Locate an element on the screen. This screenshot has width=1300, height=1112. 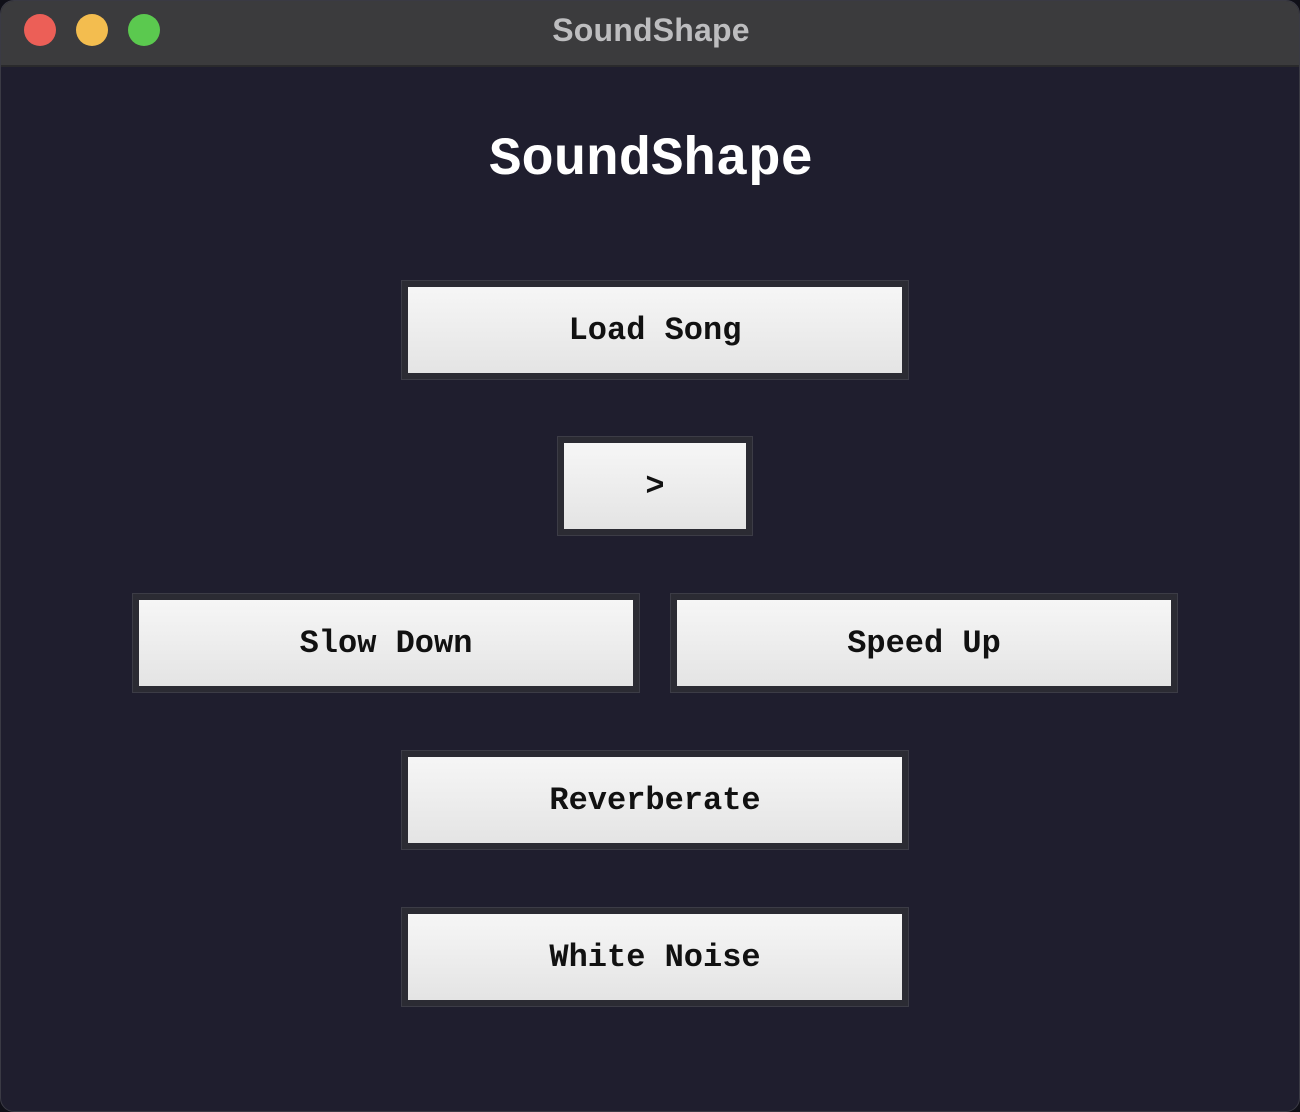
window-title: SoundShape is located at coordinates (651, 30).